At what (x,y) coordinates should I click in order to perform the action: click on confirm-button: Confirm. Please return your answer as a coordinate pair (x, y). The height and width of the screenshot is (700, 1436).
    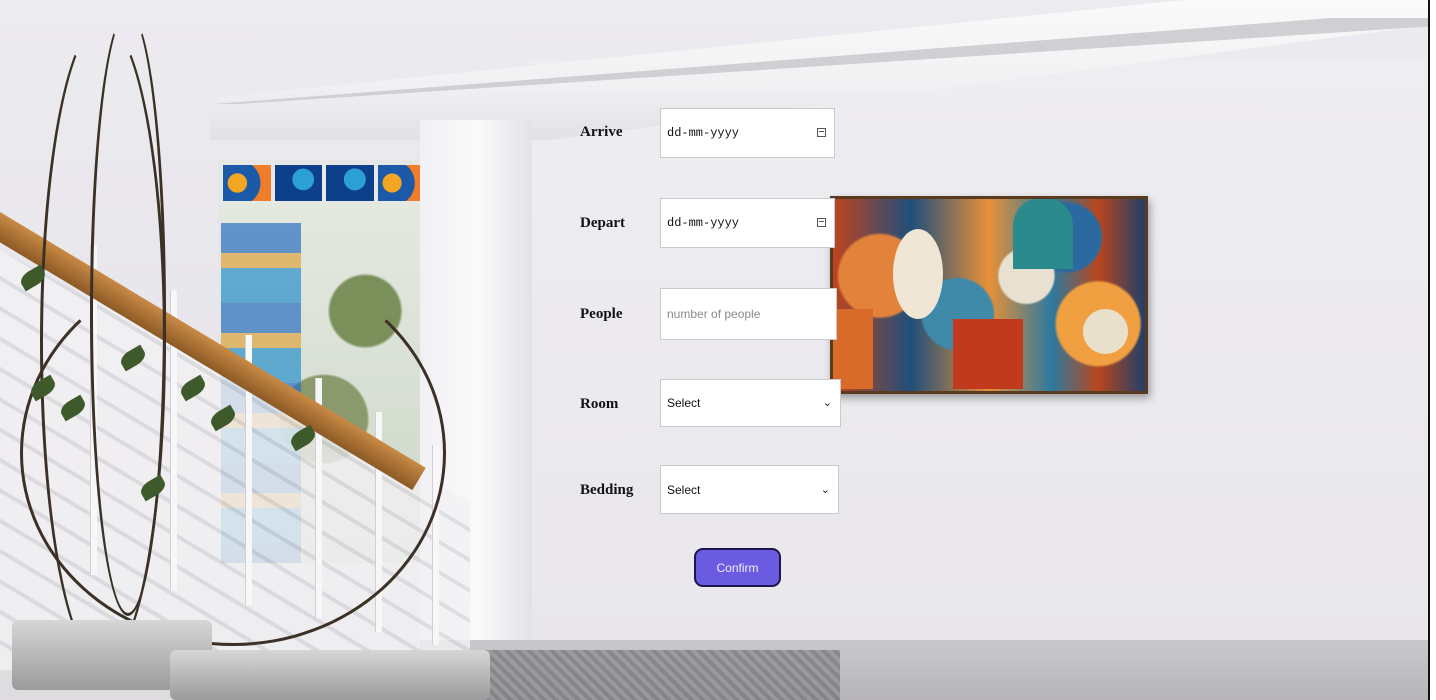
    Looking at the image, I should click on (737, 567).